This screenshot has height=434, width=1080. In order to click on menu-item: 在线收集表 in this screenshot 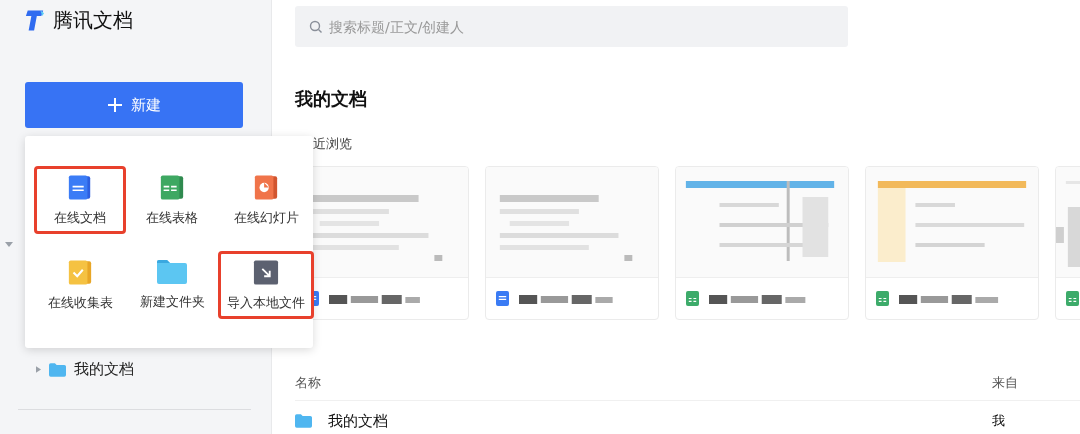, I will do `click(80, 285)`.